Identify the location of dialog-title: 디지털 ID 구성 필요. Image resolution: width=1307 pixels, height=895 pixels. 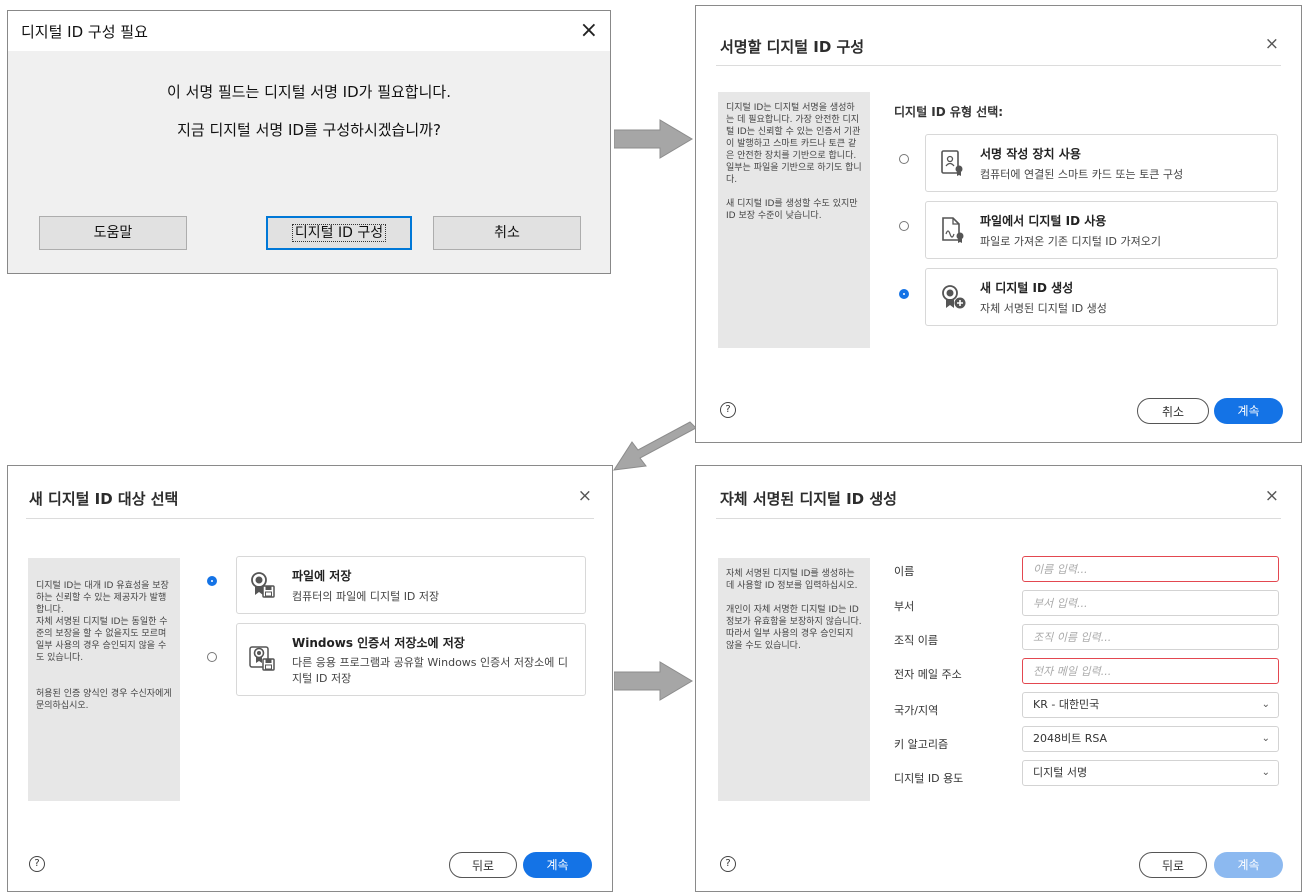
(84, 32).